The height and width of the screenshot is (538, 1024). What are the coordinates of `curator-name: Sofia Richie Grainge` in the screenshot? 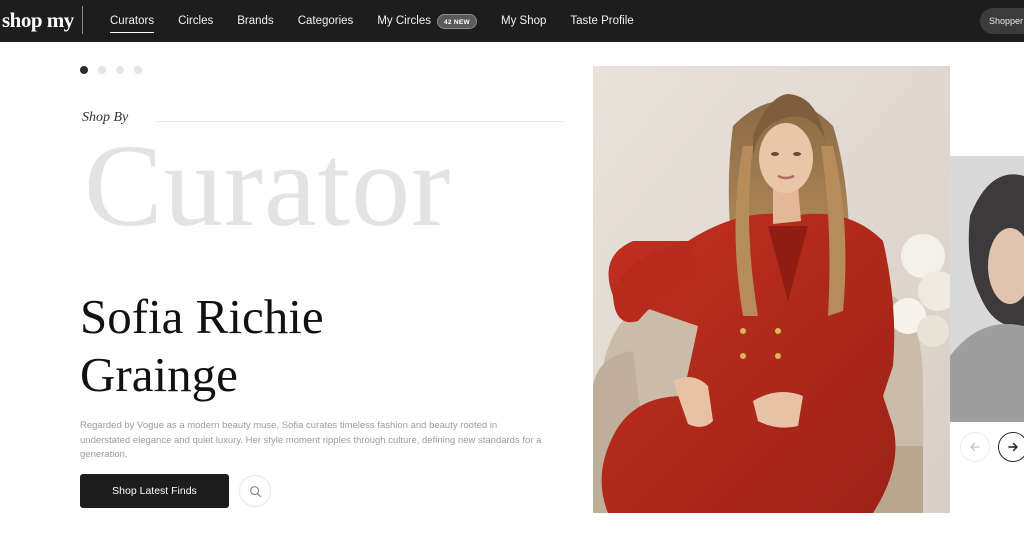 It's located at (310, 346).